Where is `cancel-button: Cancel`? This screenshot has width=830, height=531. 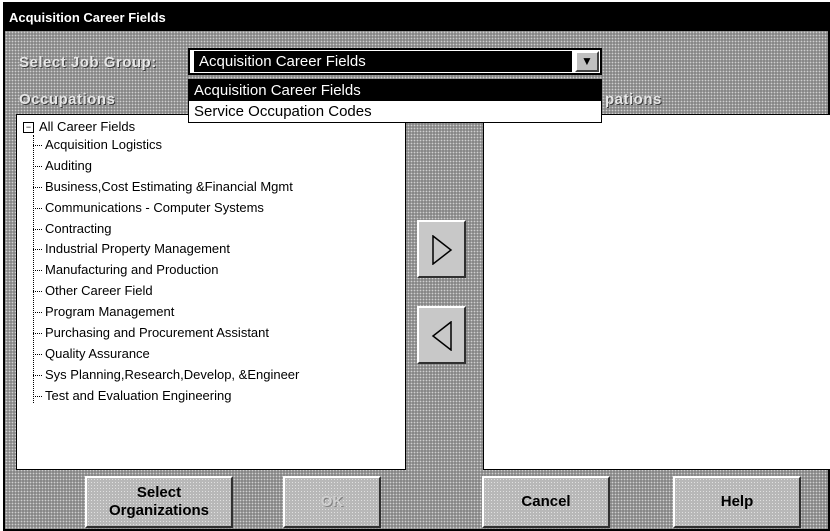
cancel-button: Cancel is located at coordinates (546, 502).